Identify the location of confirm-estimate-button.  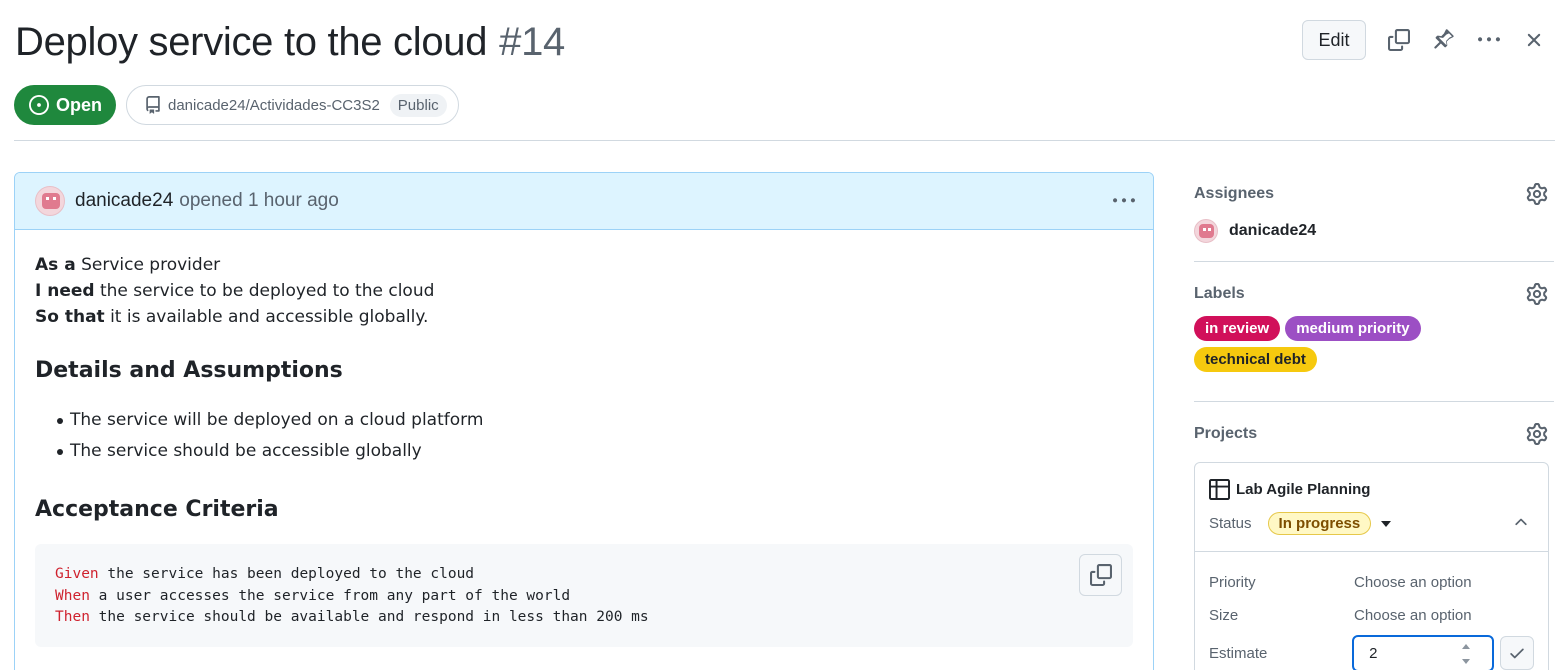
(1517, 653).